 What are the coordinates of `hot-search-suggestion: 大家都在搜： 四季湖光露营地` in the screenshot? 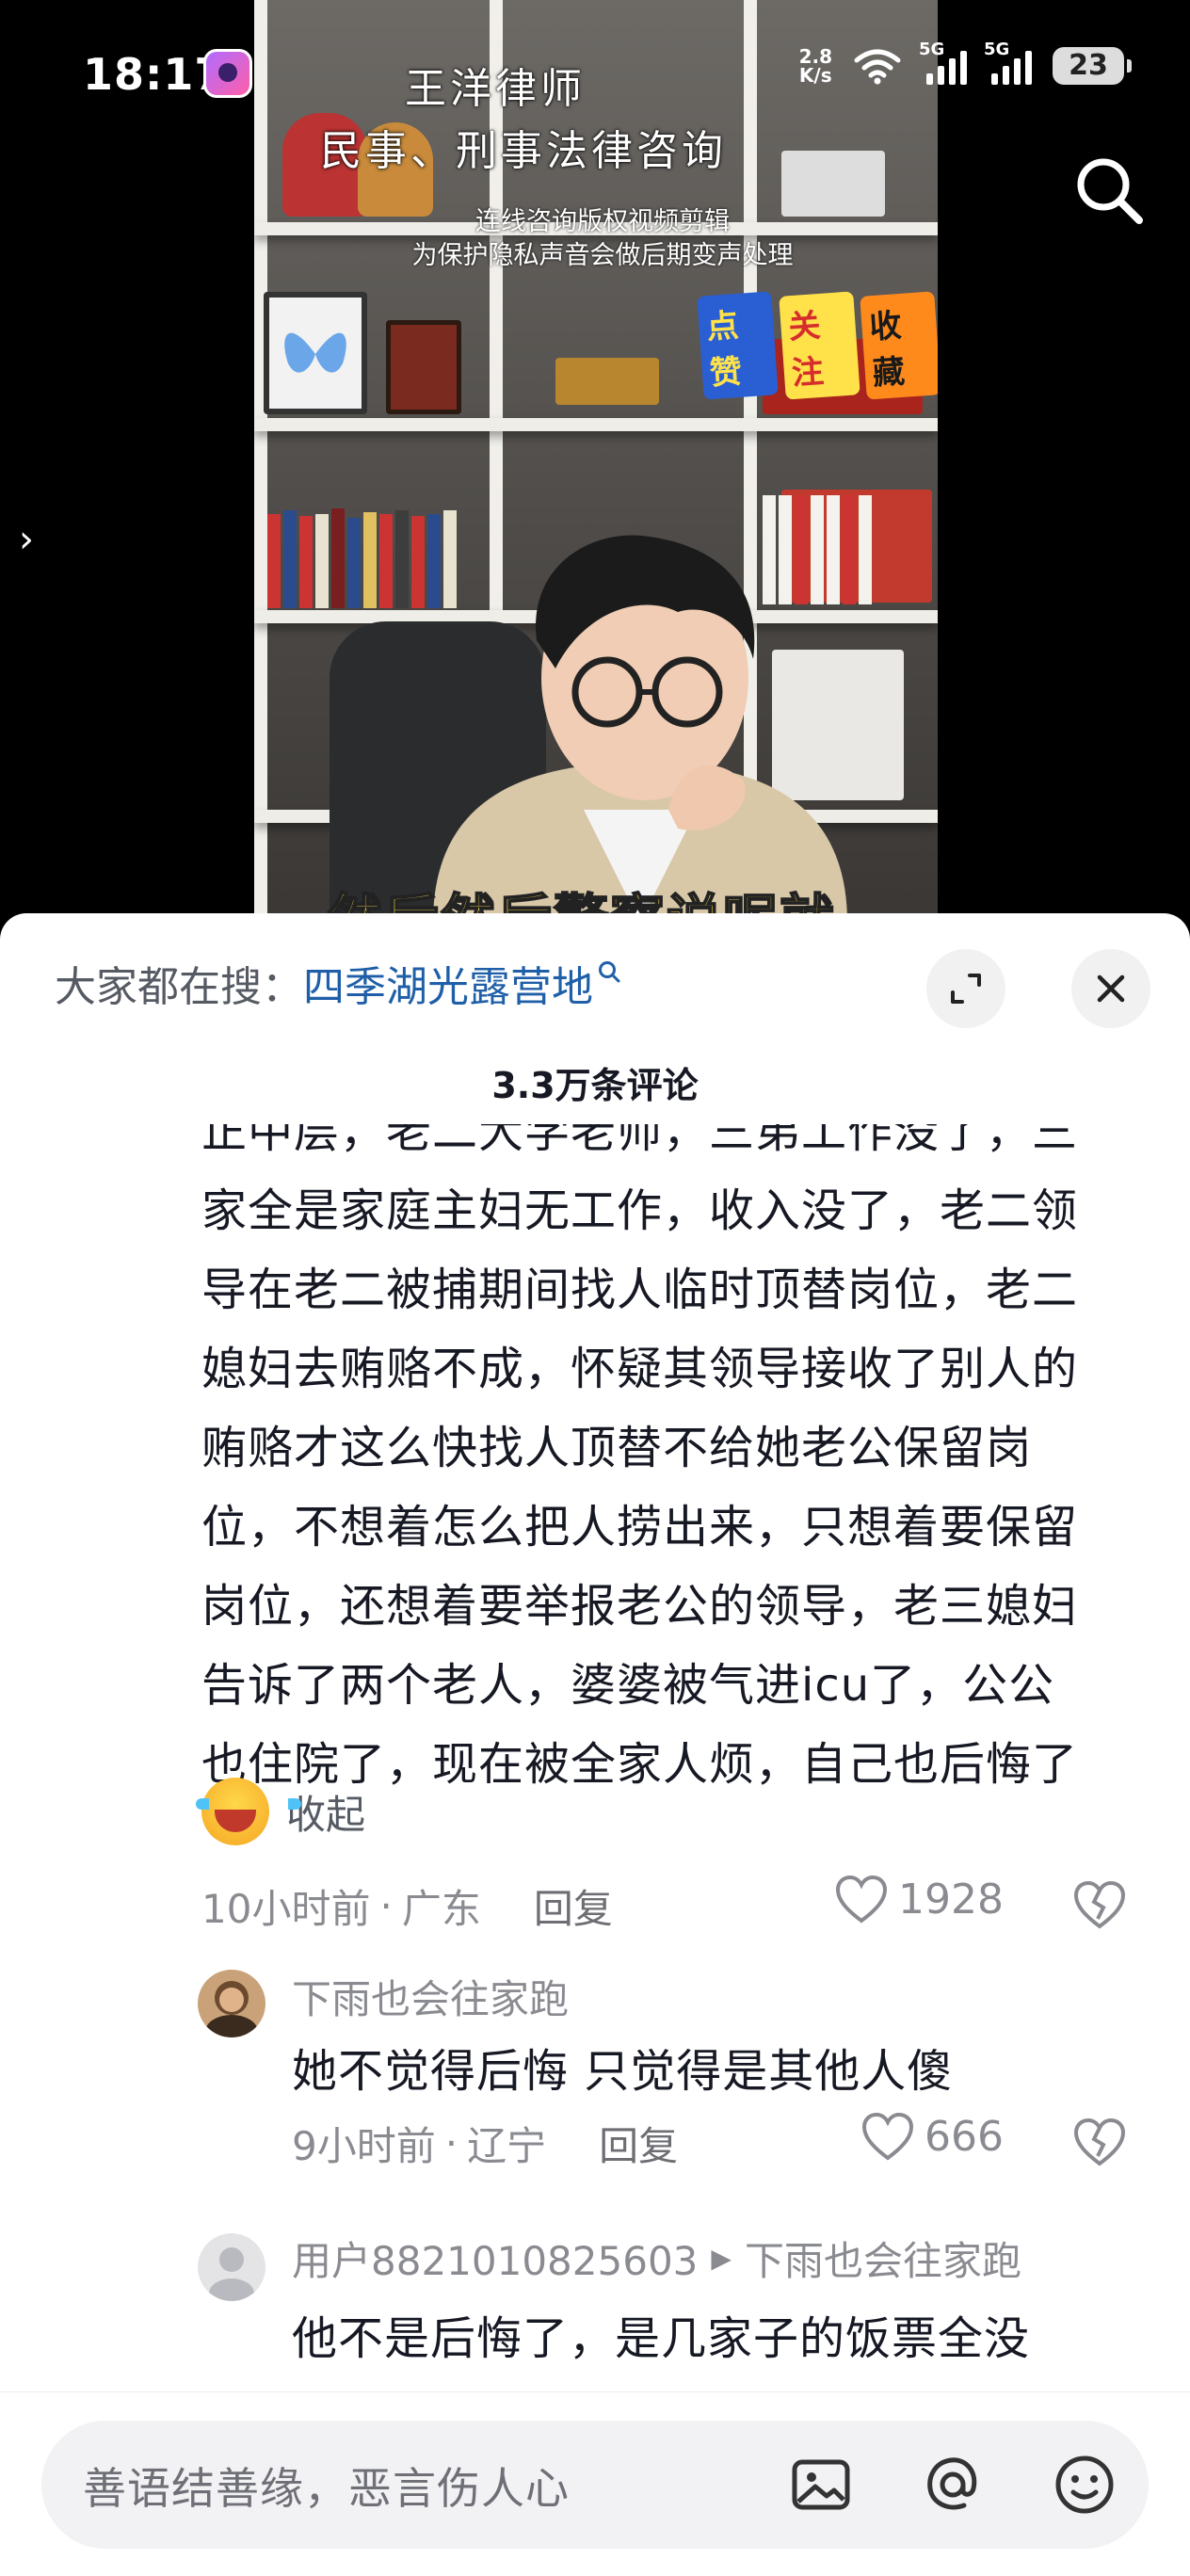 It's located at (338, 983).